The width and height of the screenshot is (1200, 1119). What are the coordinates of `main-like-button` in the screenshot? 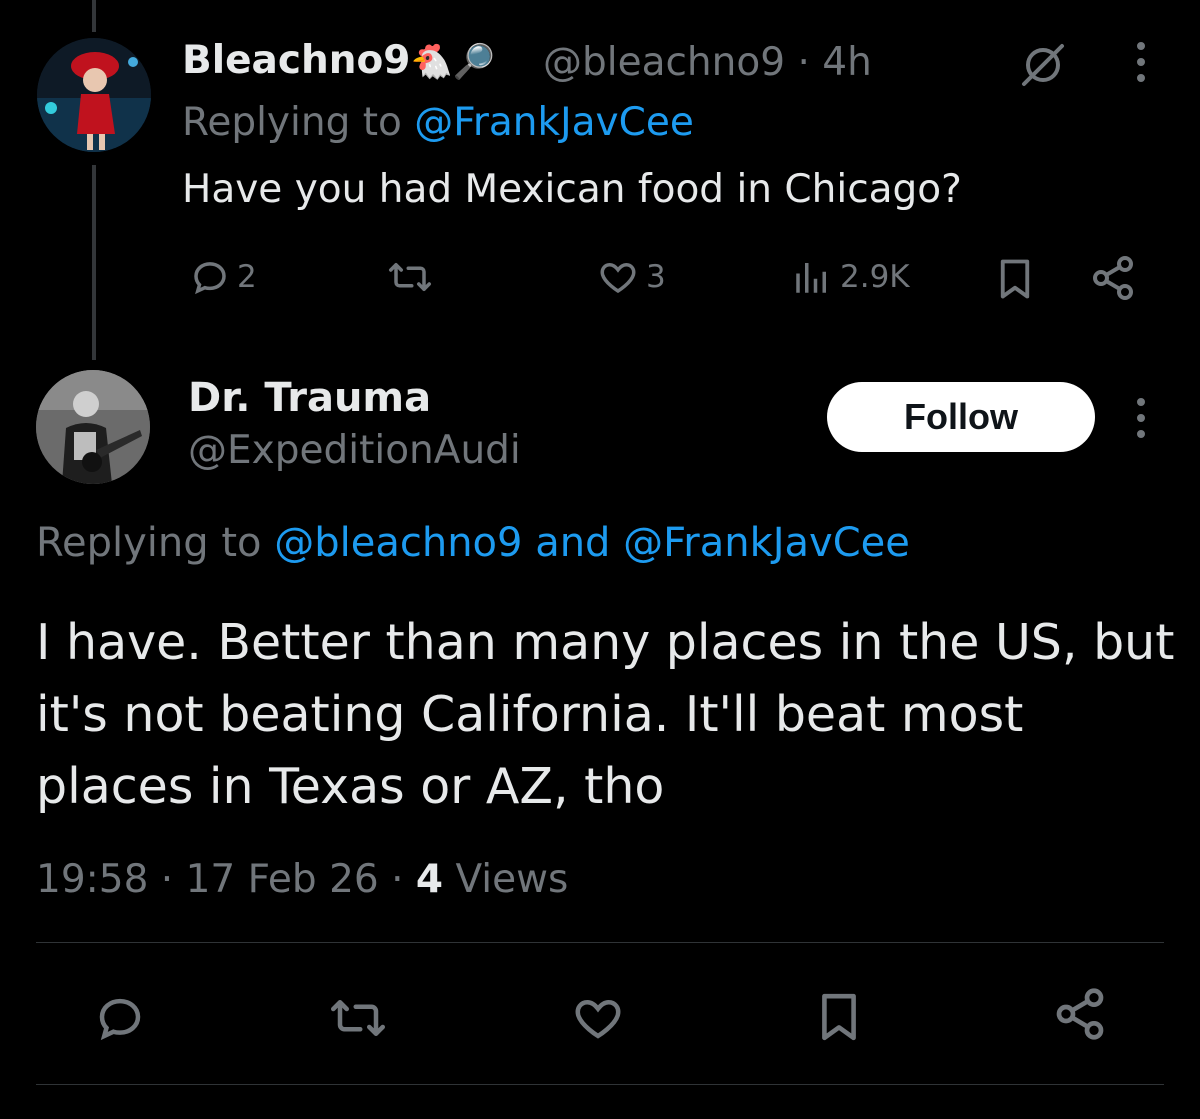 It's located at (598, 1018).